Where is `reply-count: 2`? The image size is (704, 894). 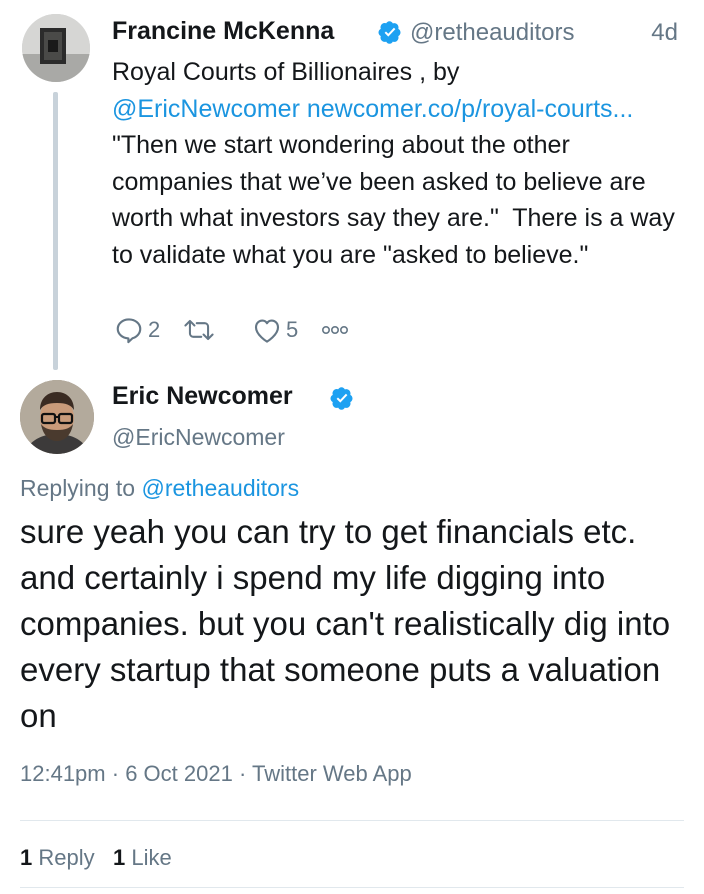 reply-count: 2 is located at coordinates (154, 329).